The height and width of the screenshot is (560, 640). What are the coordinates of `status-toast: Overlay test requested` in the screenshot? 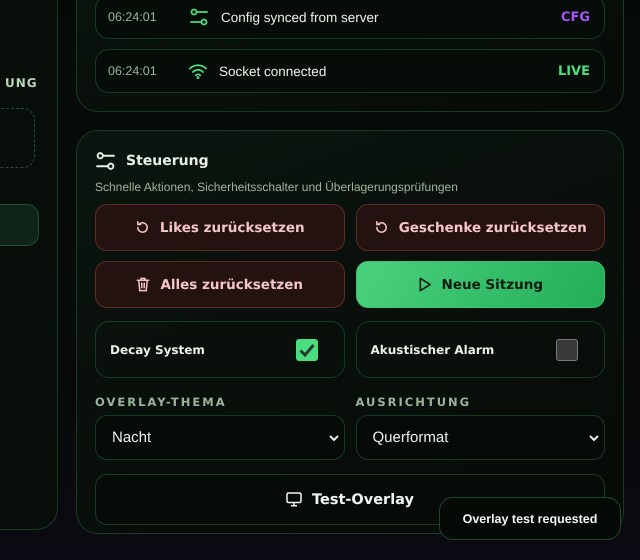 It's located at (530, 518).